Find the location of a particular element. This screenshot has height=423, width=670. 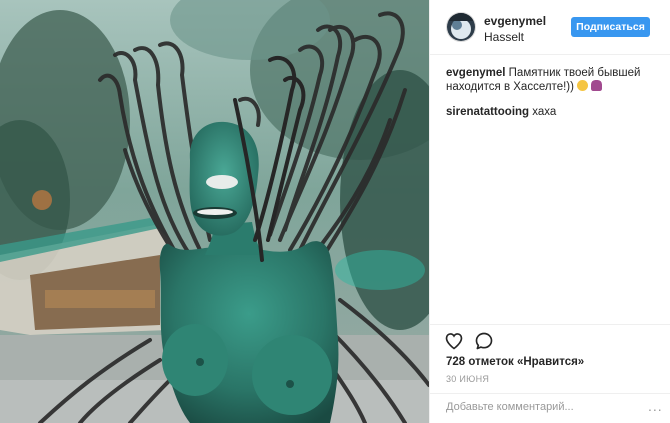

avatar-image is located at coordinates (461, 27).